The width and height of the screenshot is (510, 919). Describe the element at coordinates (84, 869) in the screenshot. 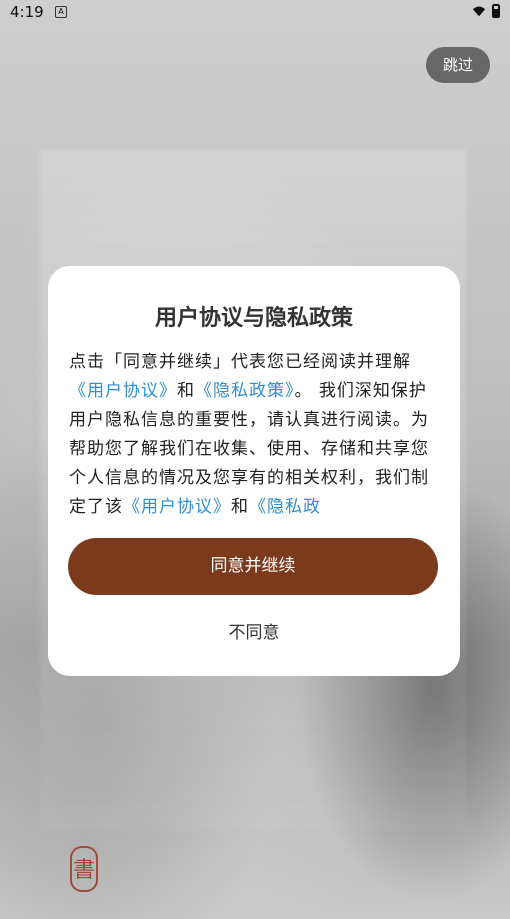

I see `seal-logo: 書` at that location.